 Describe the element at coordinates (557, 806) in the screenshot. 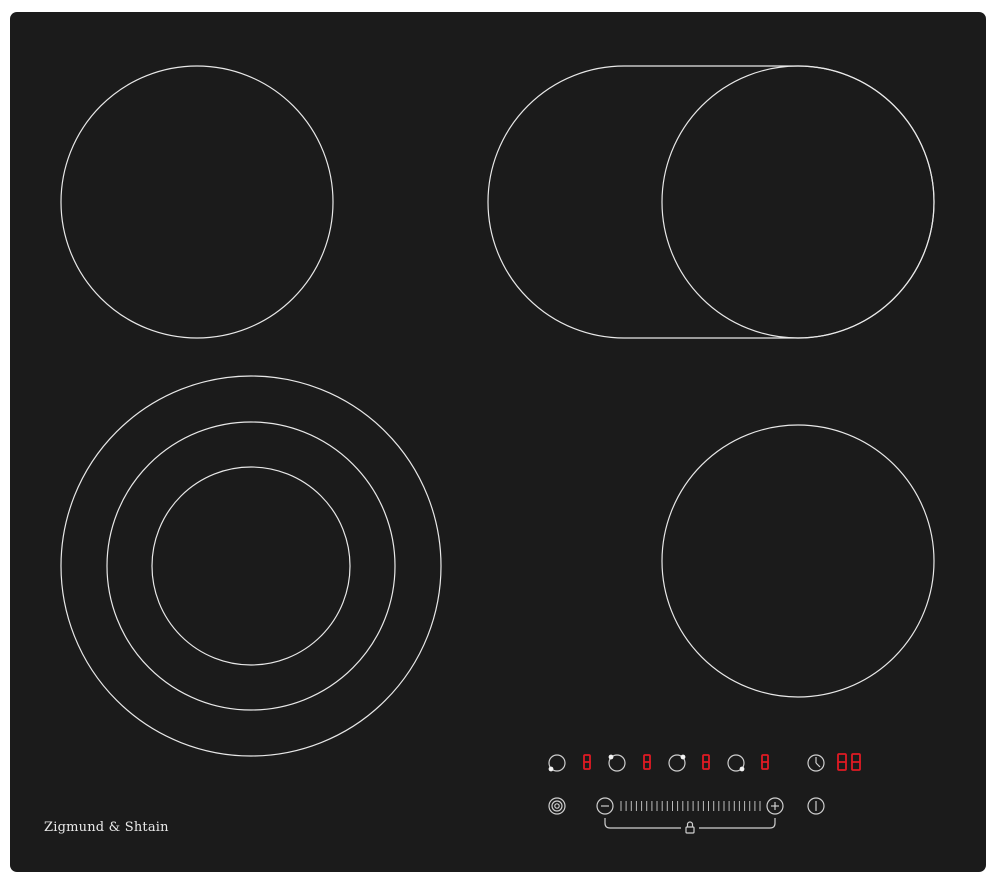

I see `dual-ring-button` at that location.